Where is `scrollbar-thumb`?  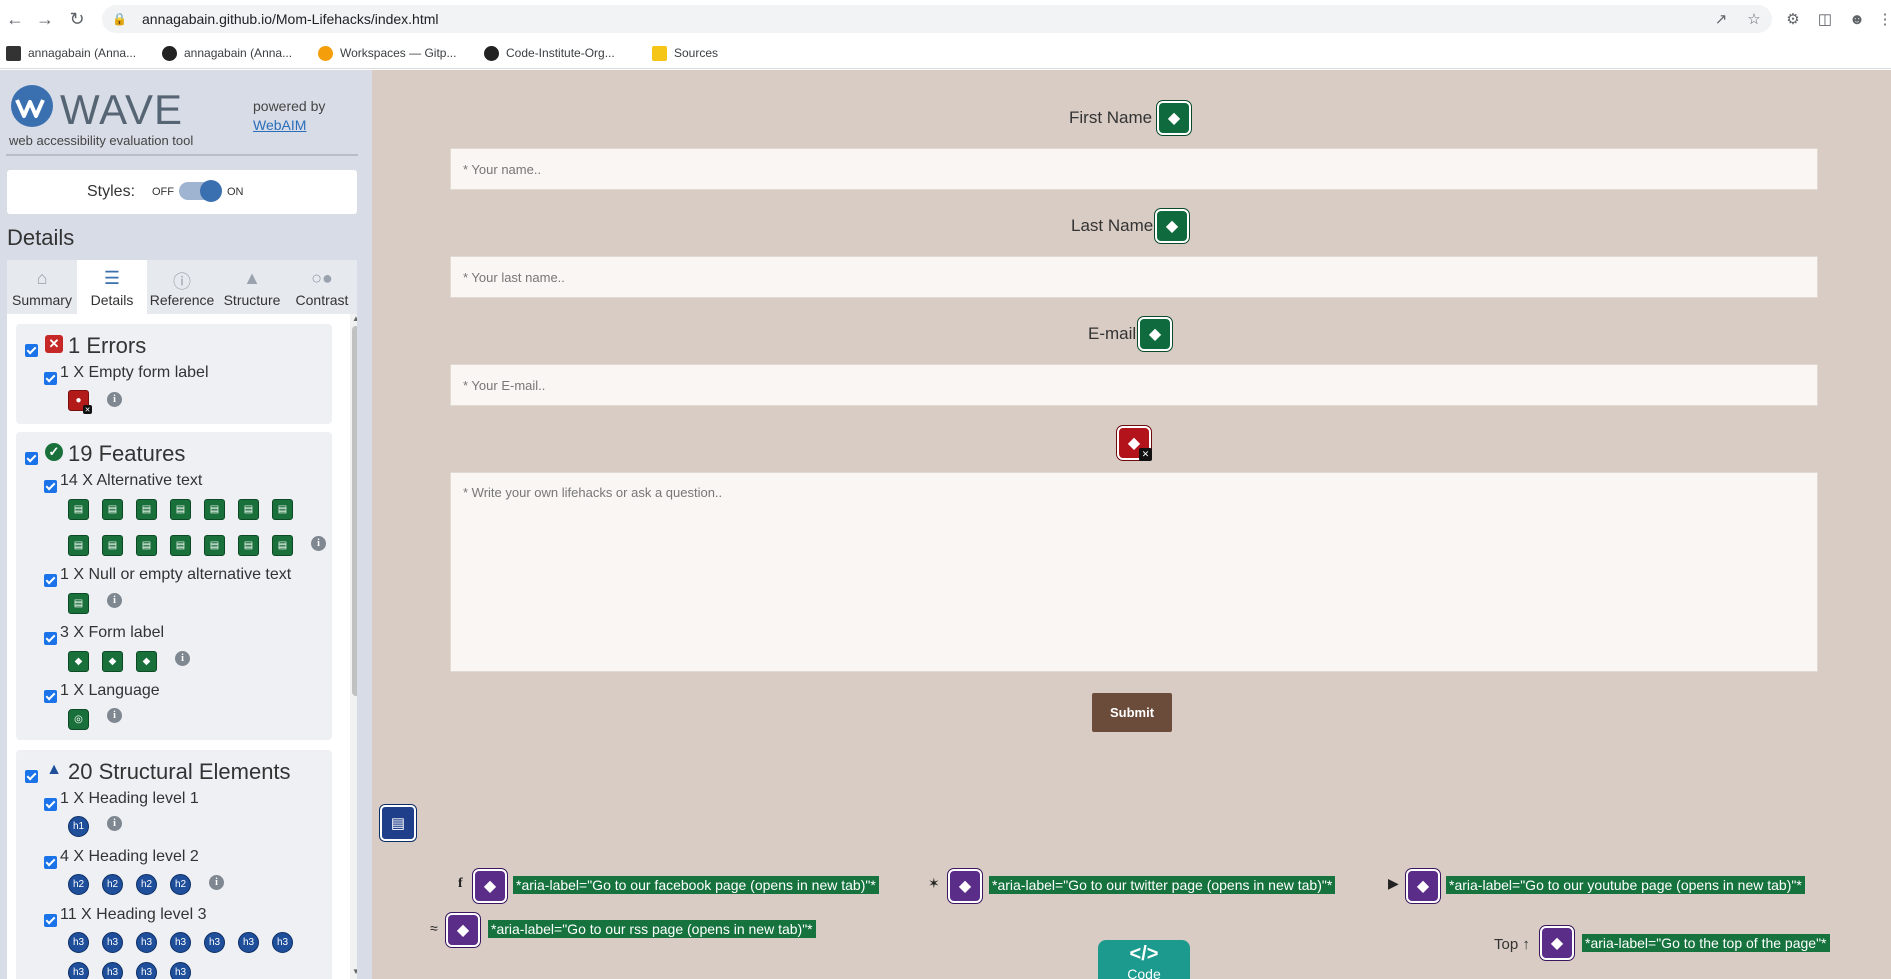
scrollbar-thumb is located at coordinates (354, 511).